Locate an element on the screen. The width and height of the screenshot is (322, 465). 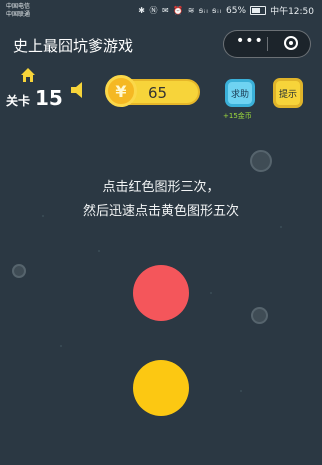
help-button: 求助 is located at coordinates (240, 93).